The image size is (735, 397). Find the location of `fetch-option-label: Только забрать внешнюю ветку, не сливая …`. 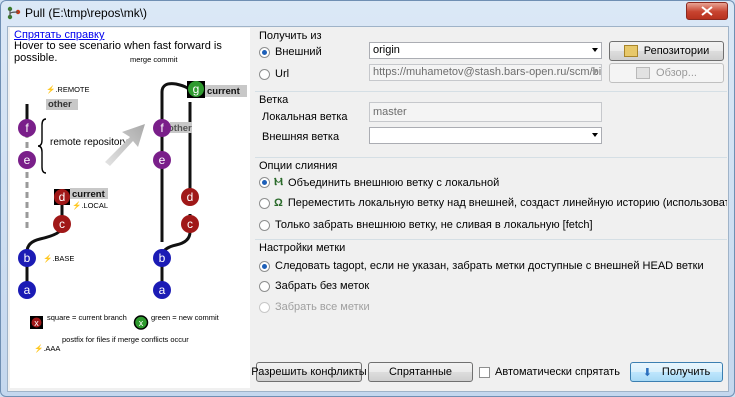

fetch-option-label: Только забрать внешнюю ветку, не сливая … is located at coordinates (434, 225).